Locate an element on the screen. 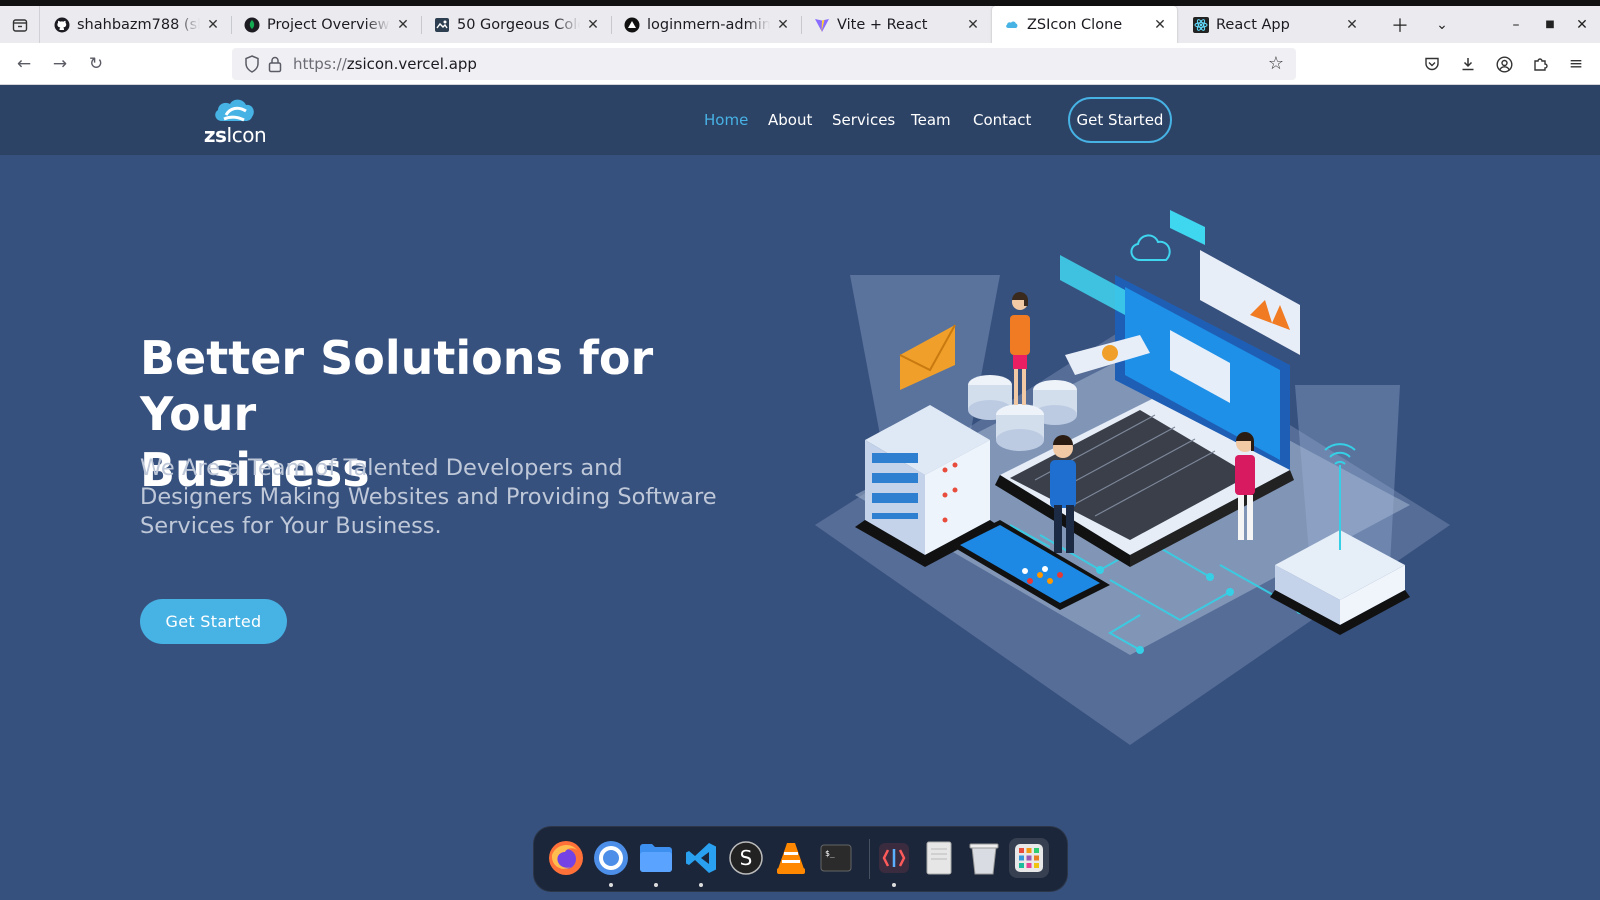  tab-vercel: loginmern-admin - Overview ✕ is located at coordinates (706, 24).